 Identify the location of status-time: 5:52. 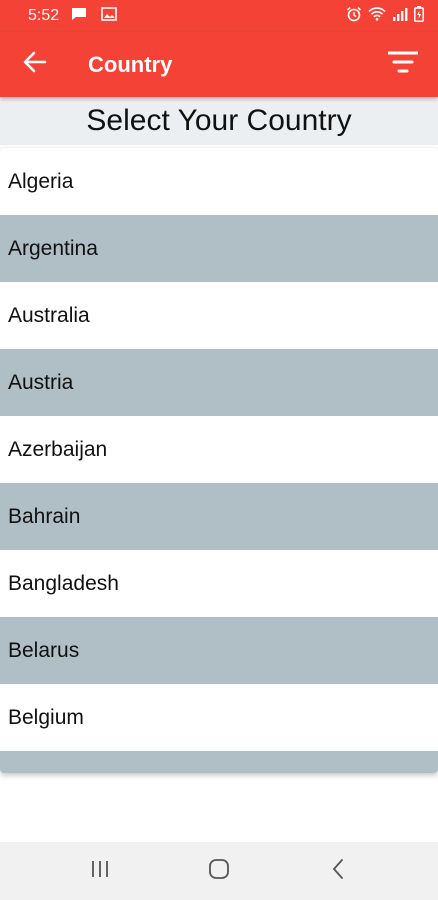
(44, 15).